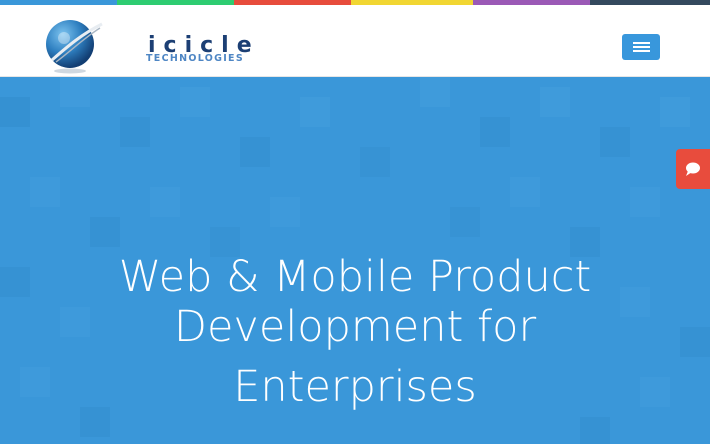 Image resolution: width=710 pixels, height=444 pixels. Describe the element at coordinates (641, 47) in the screenshot. I see `hamburger-menu-button` at that location.